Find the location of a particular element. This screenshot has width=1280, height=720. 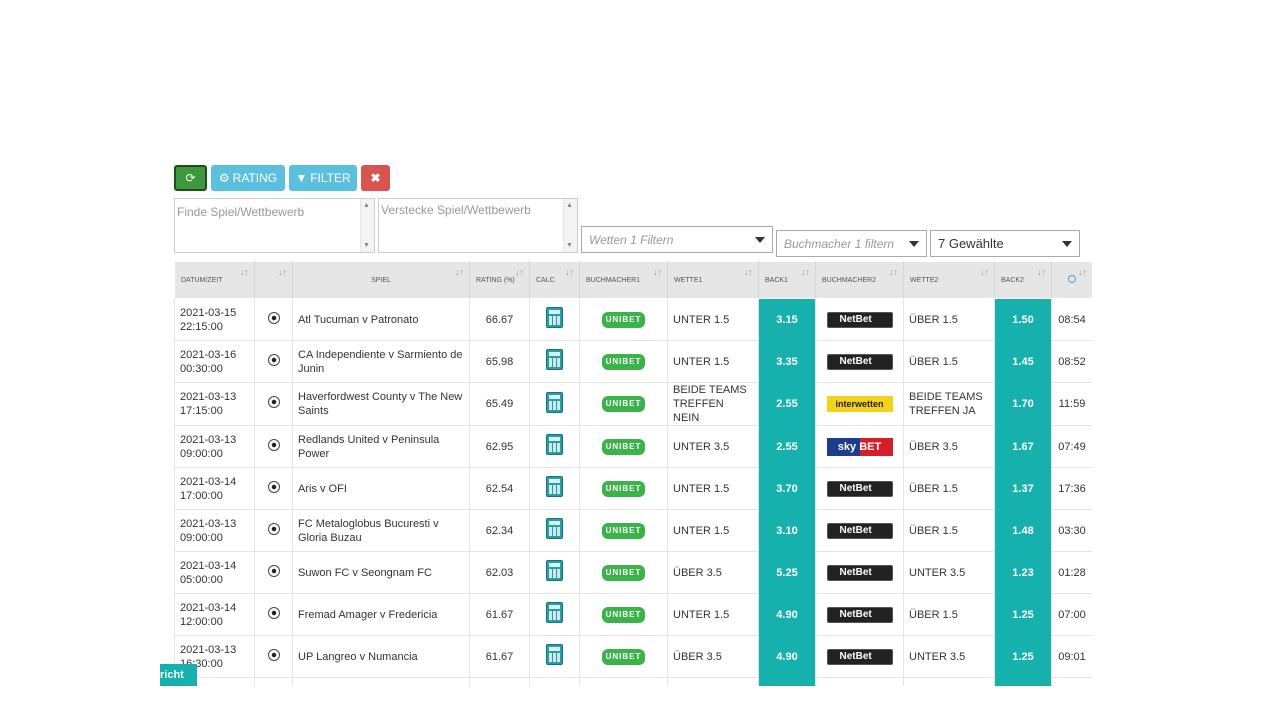

col-header-sport: ↓↑ is located at coordinates (273, 280).